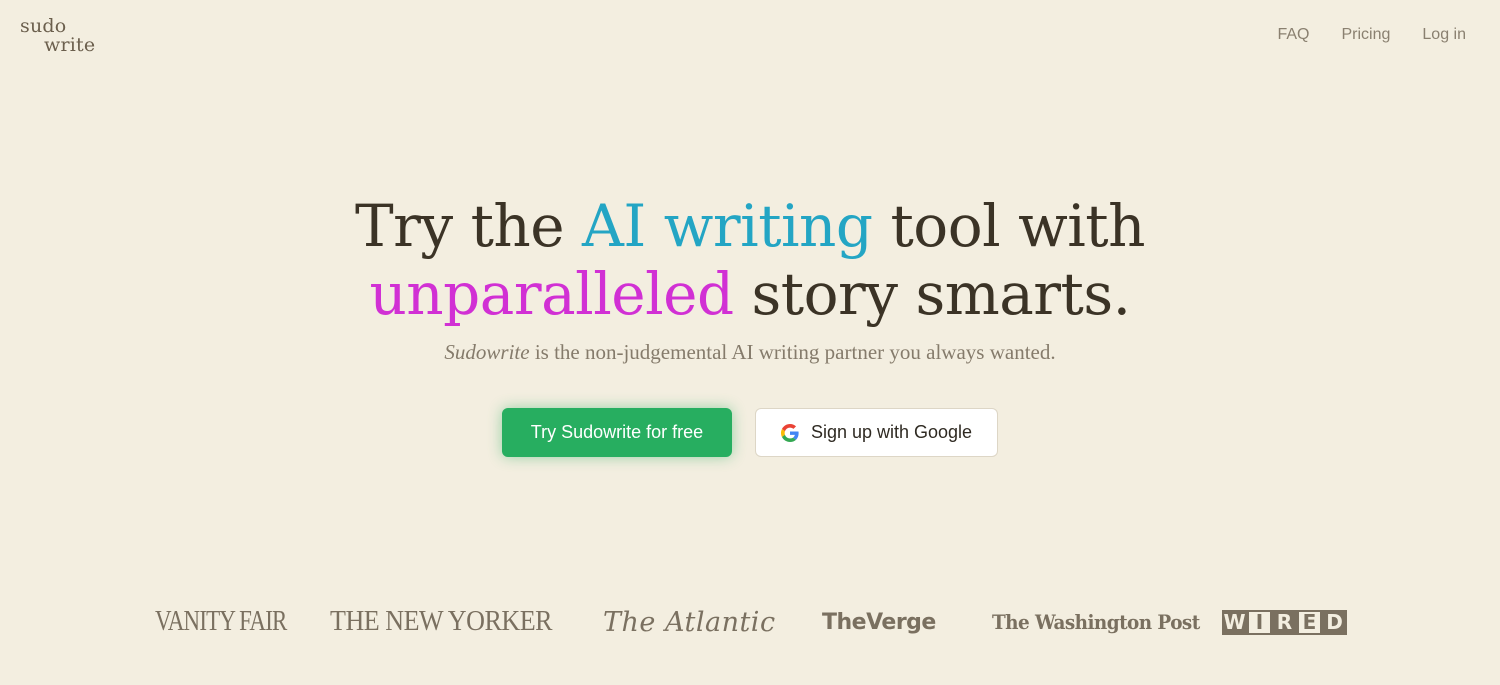 This screenshot has height=685, width=1500. I want to click on vanity-fair-logo: VANITY FAIR, so click(221, 621).